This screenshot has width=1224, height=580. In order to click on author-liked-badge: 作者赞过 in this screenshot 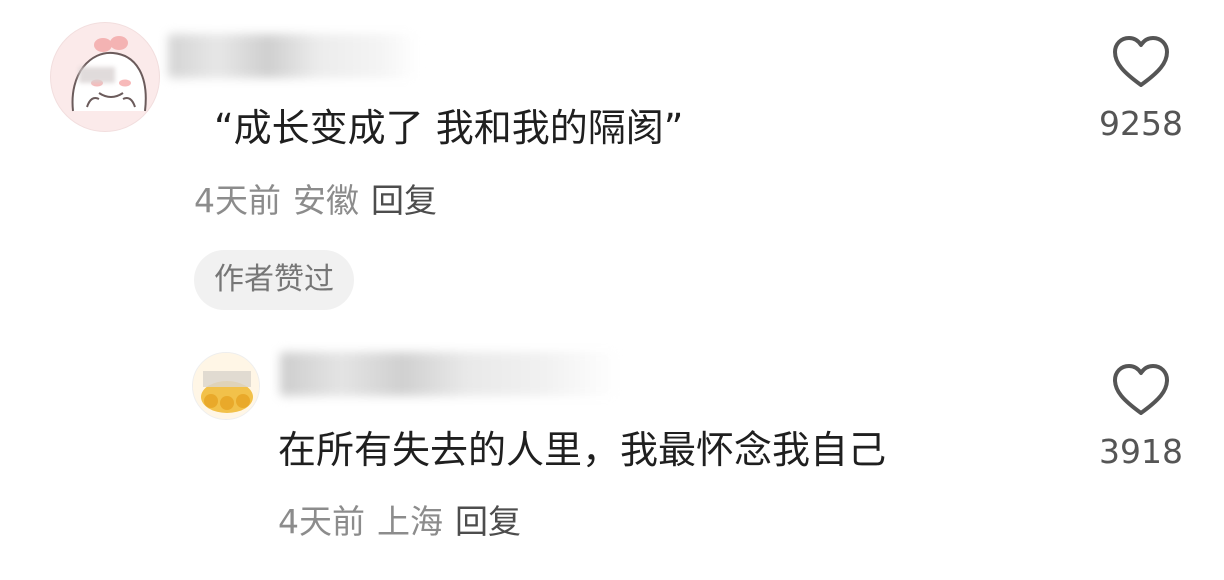, I will do `click(274, 280)`.